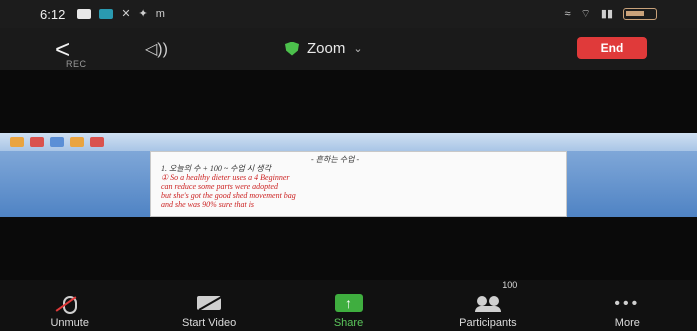  What do you see at coordinates (69, 323) in the screenshot?
I see `unmute-label: Unmute` at bounding box center [69, 323].